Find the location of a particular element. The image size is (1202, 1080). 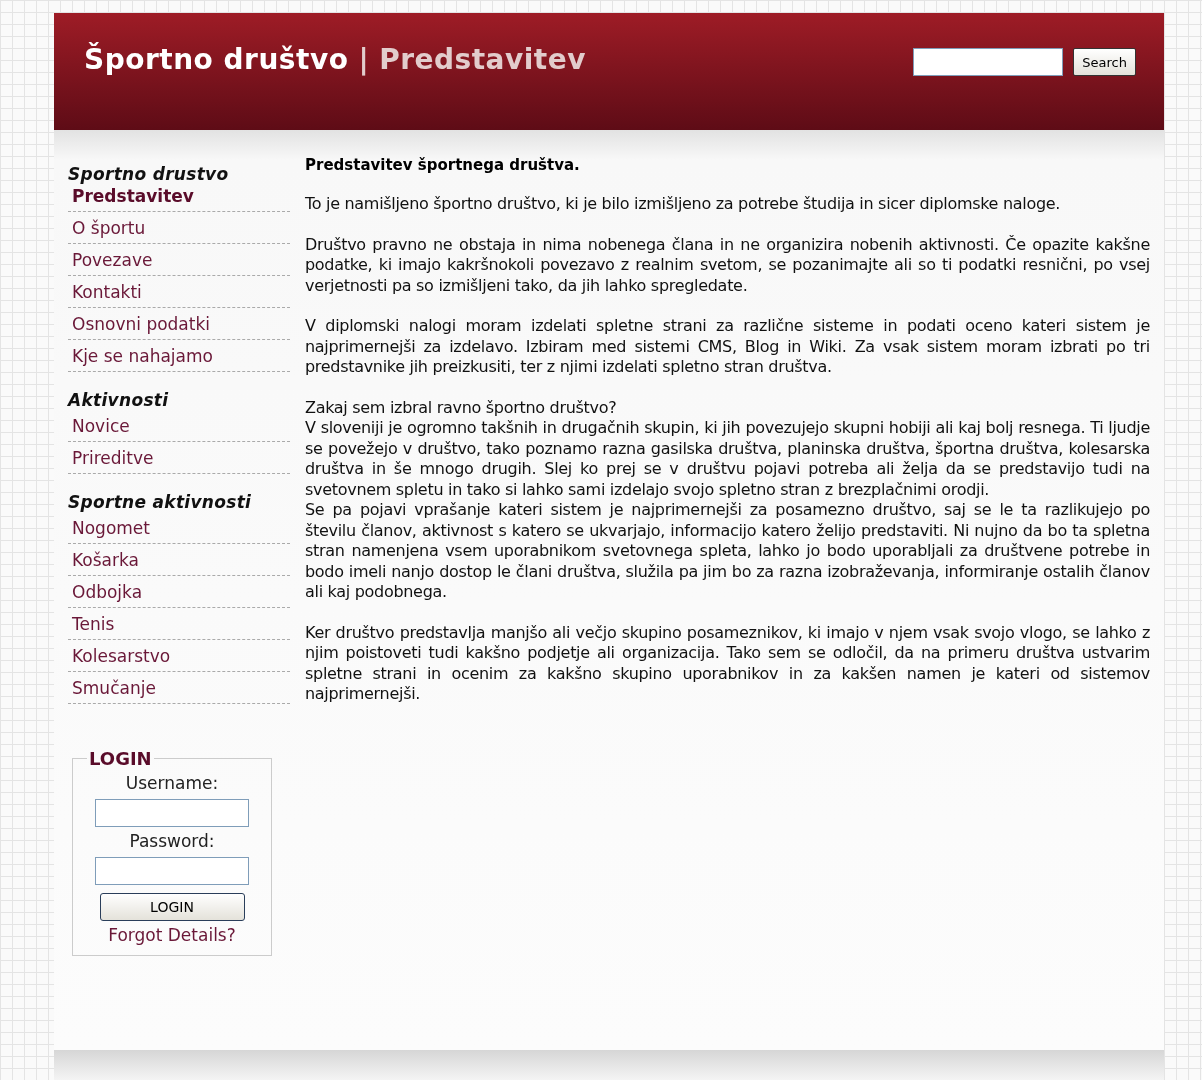

menu-link: Nogomet is located at coordinates (179, 528).